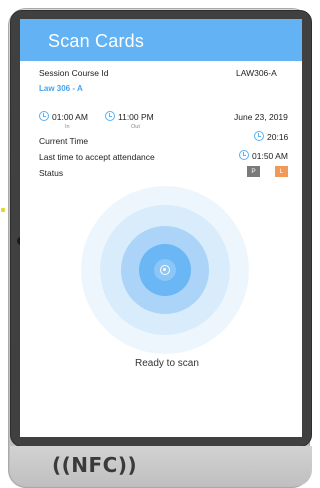  Describe the element at coordinates (161, 40) in the screenshot. I see `app-bar: Scan Cards` at that location.